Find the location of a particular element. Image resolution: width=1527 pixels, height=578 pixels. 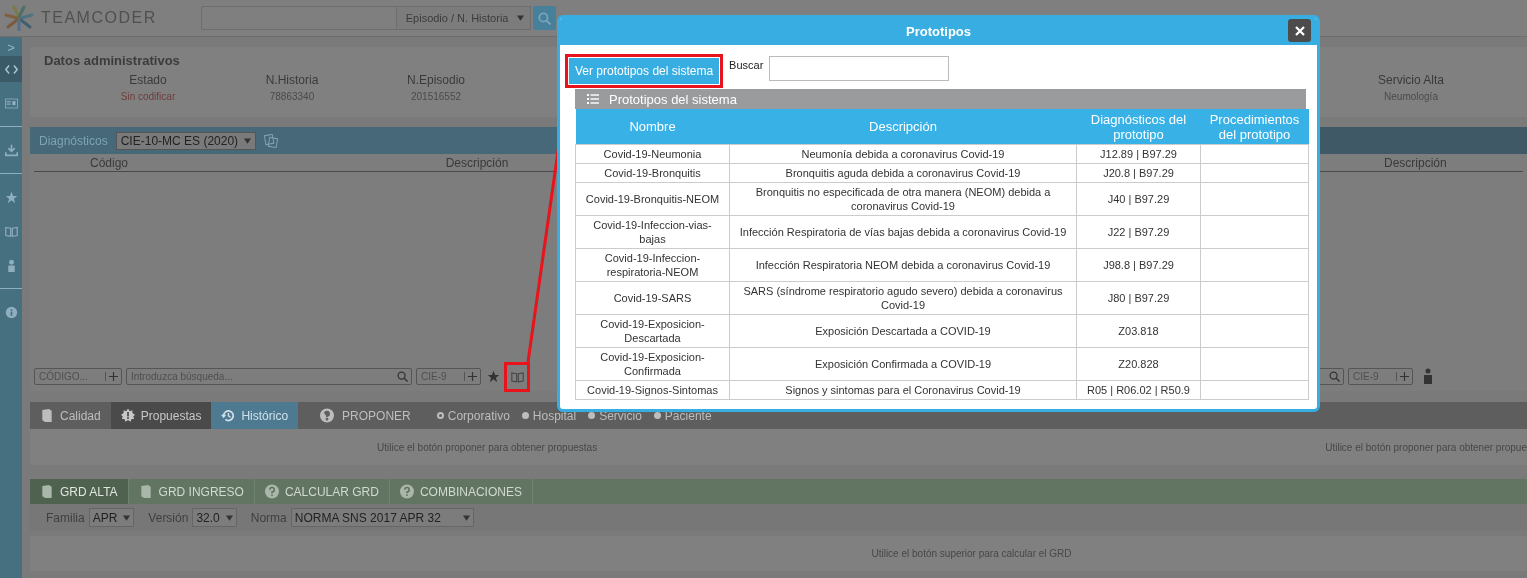

radio-label: Hospital is located at coordinates (554, 415).